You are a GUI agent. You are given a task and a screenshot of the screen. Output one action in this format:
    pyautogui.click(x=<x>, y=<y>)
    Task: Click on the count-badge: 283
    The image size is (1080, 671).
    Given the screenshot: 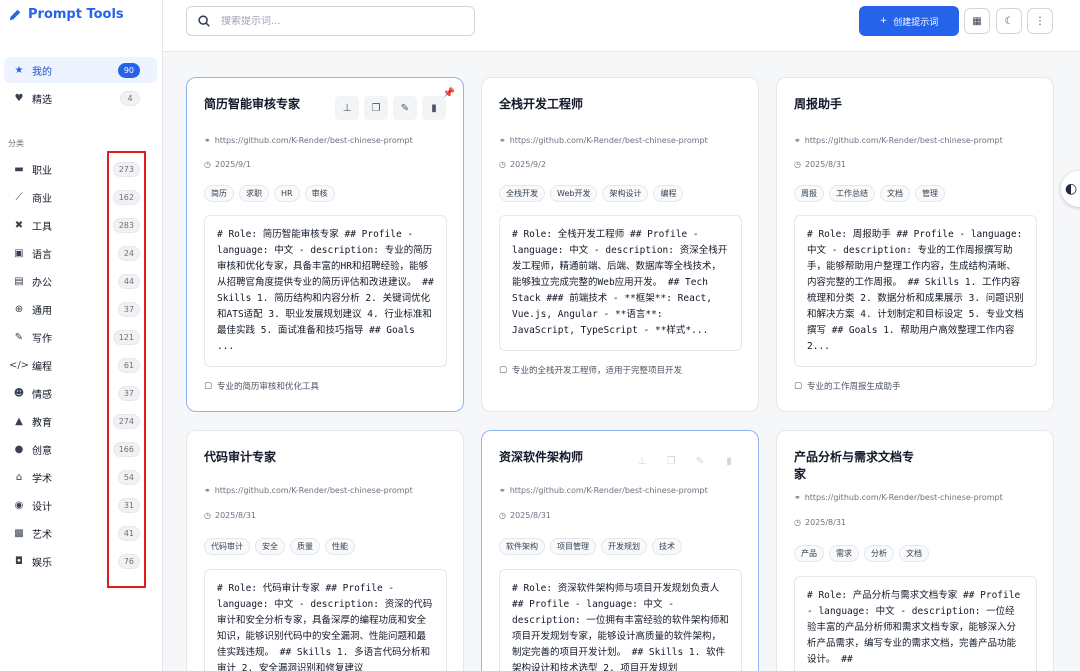 What is the action you would take?
    pyautogui.click(x=126, y=225)
    